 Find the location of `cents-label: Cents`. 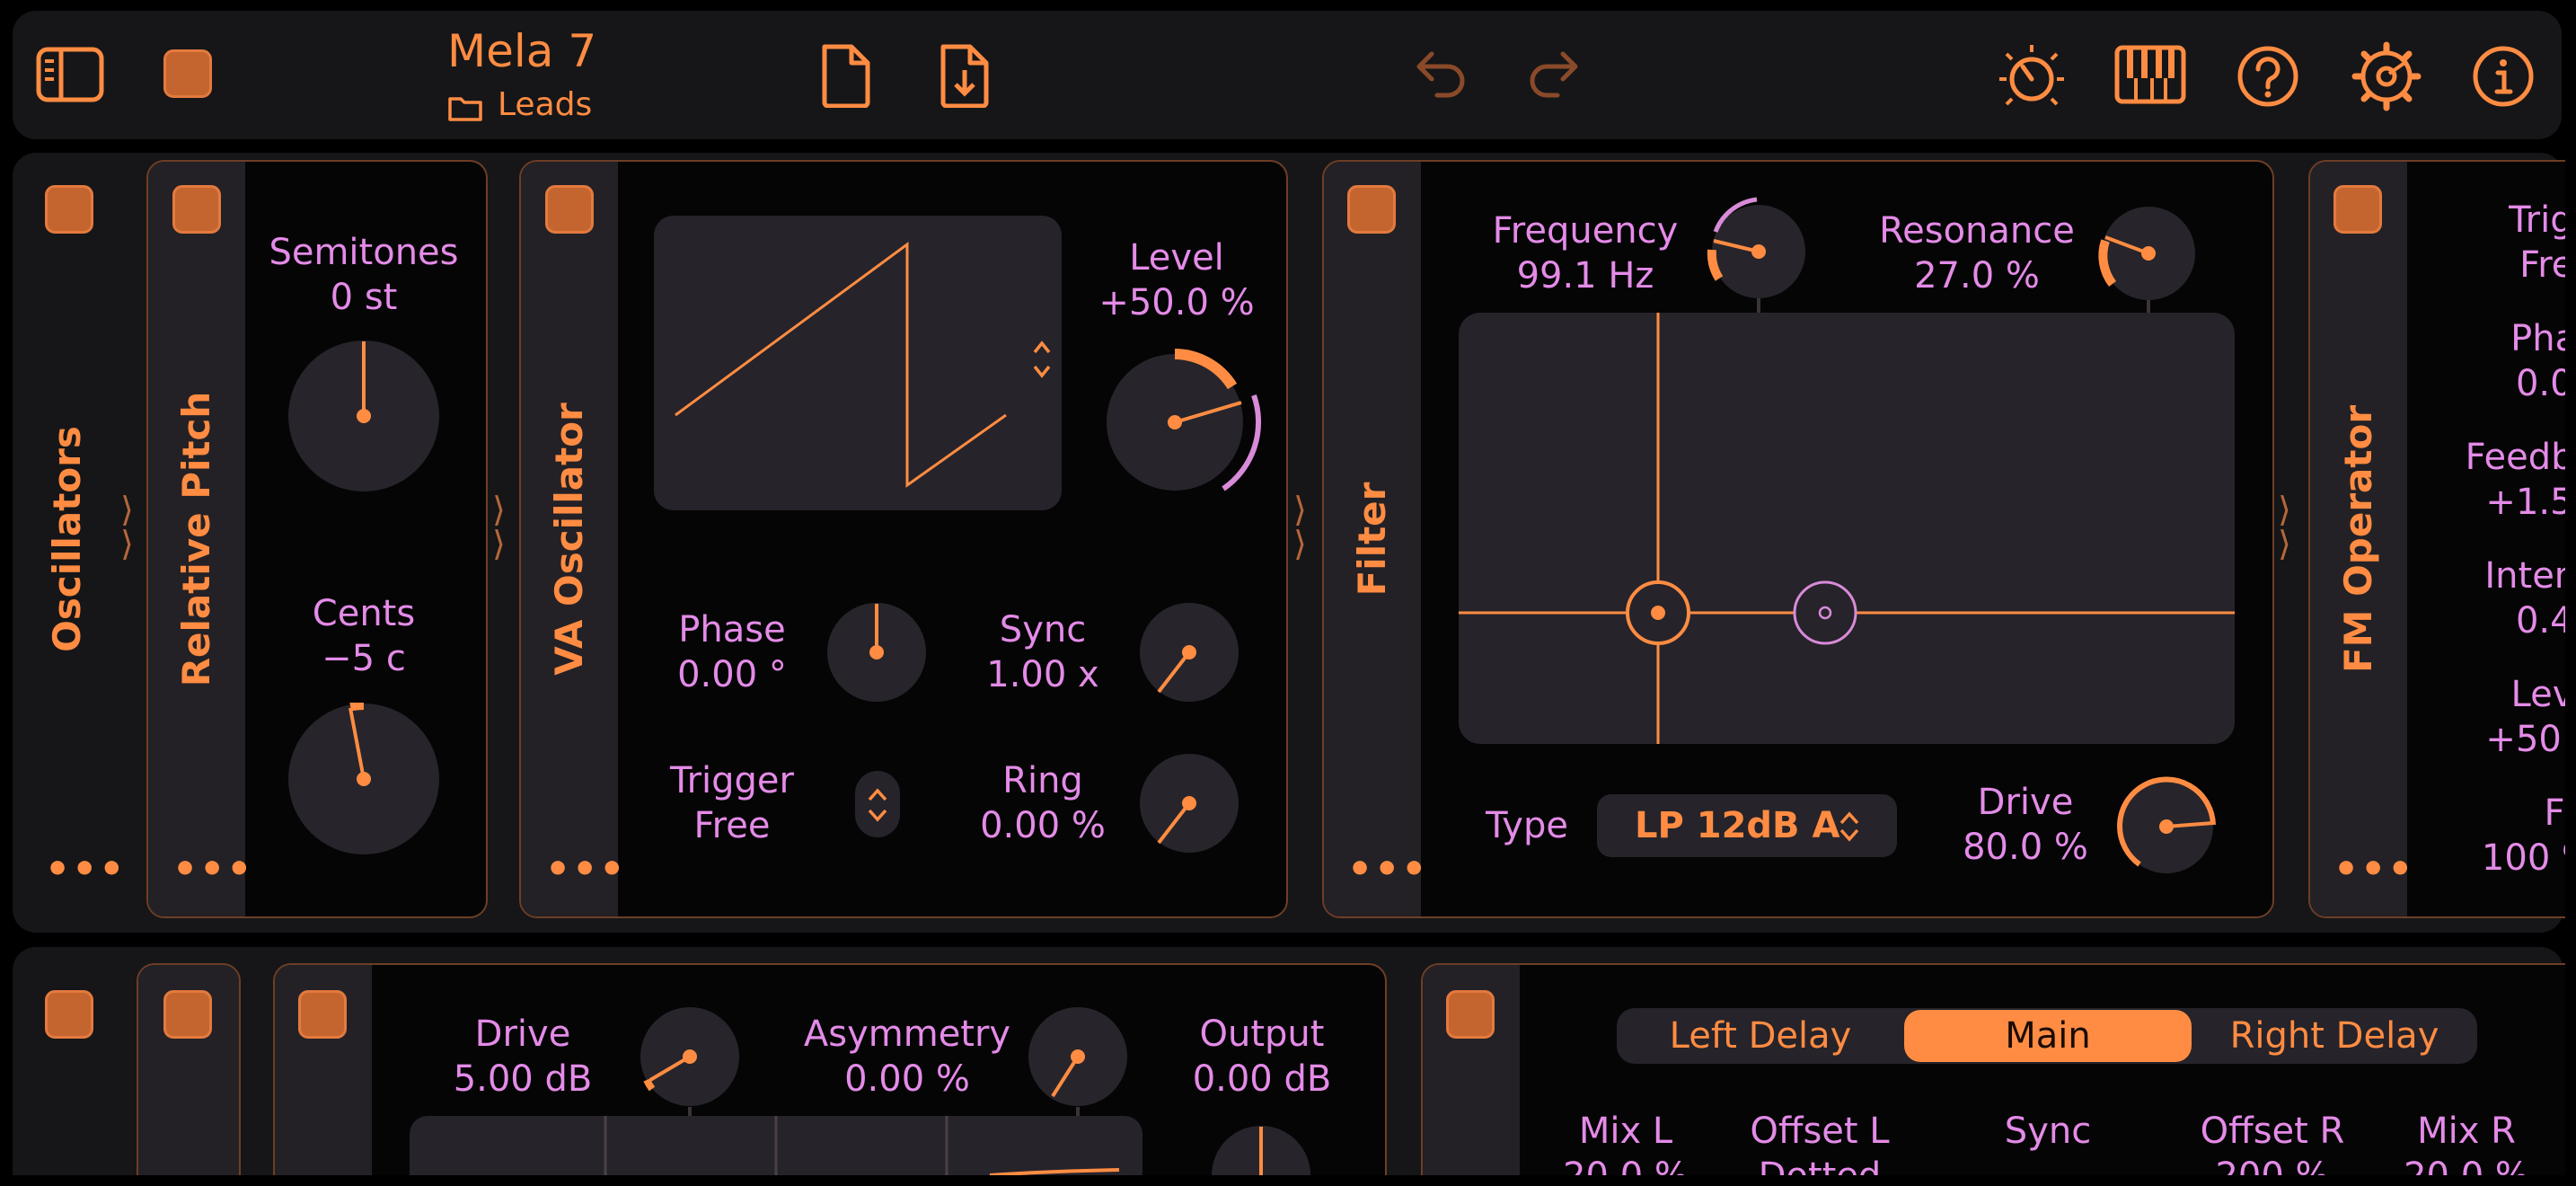

cents-label: Cents is located at coordinates (364, 613).